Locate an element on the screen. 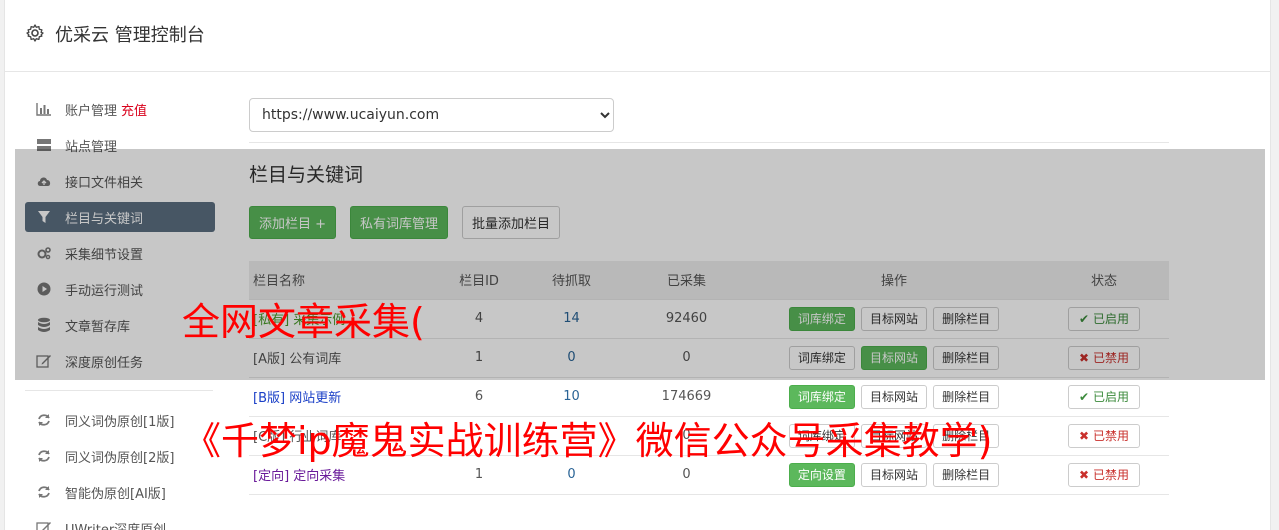 The height and width of the screenshot is (530, 1279). sidebar-item-label: 手动运行测试 is located at coordinates (104, 291).